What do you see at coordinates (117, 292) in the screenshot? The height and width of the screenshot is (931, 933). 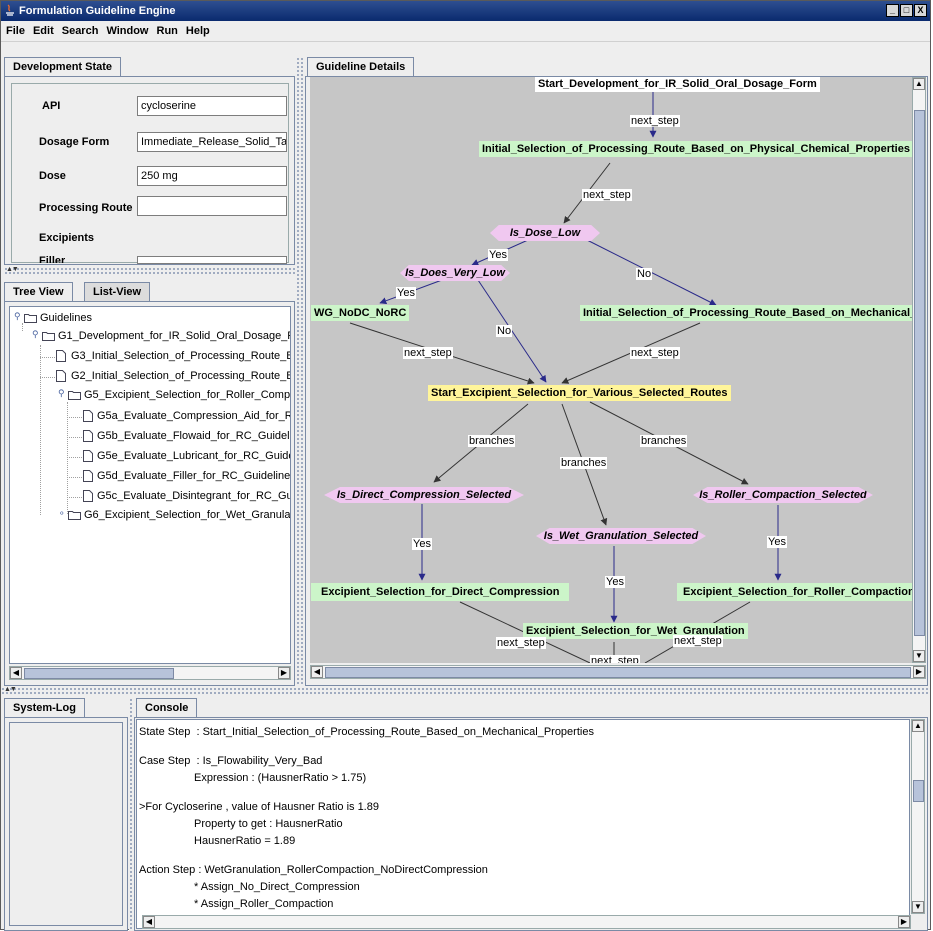 I see `tab-list-view: List-View` at bounding box center [117, 292].